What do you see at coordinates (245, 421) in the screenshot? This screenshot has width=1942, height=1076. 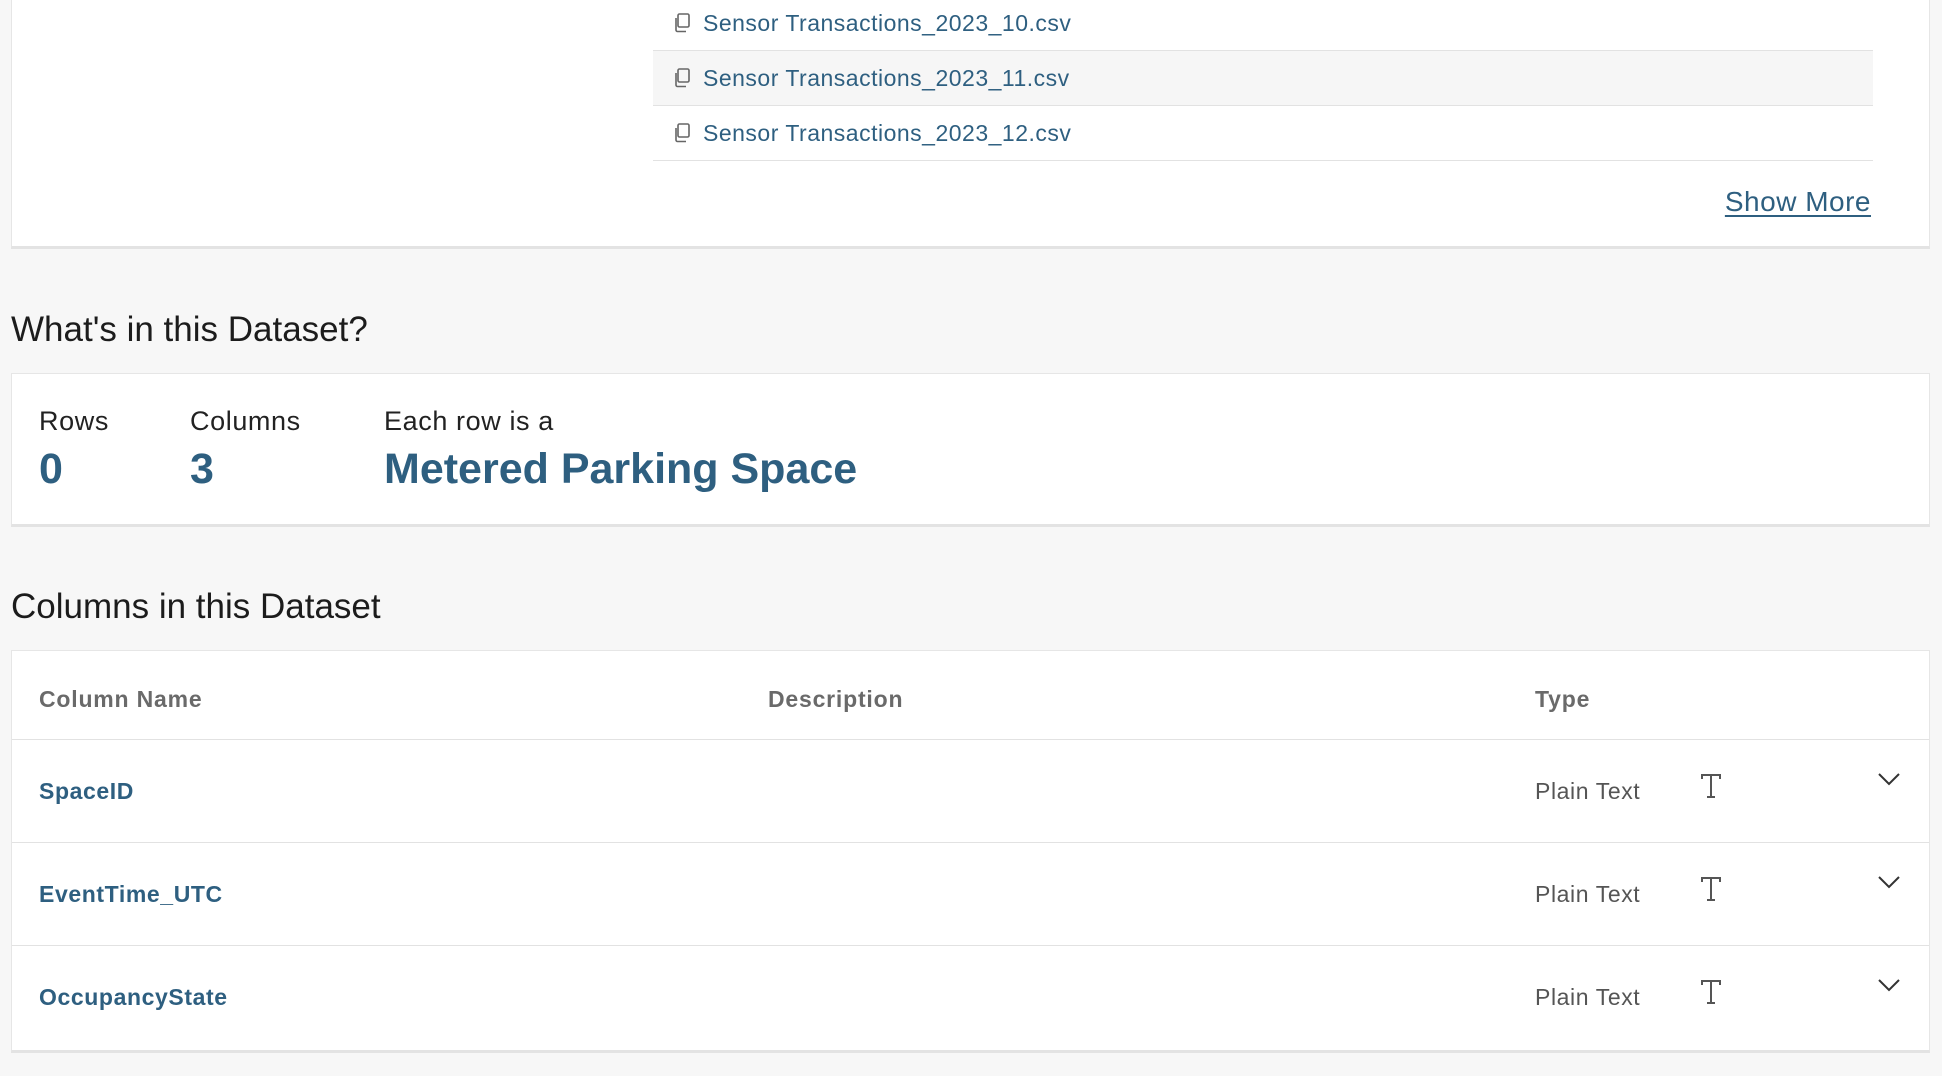 I see `columns-label: Columns` at bounding box center [245, 421].